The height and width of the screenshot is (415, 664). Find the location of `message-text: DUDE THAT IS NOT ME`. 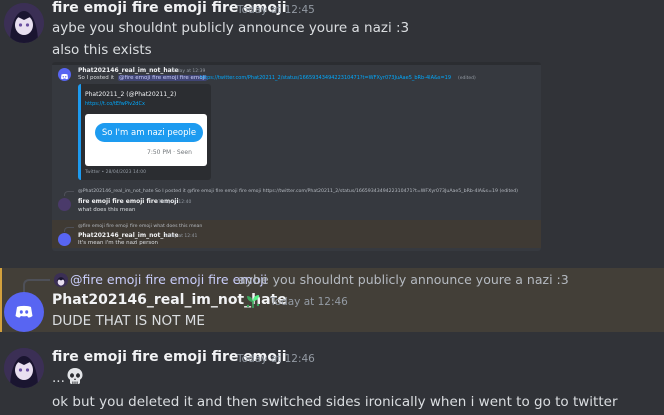

message-text: DUDE THAT IS NOT ME is located at coordinates (128, 321).